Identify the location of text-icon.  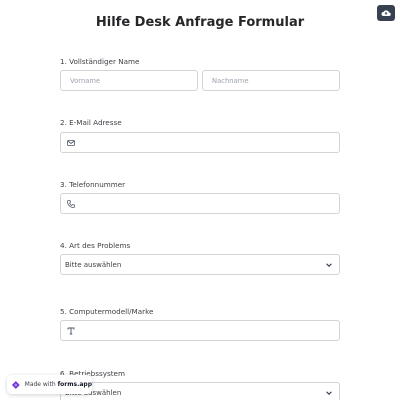
(71, 331).